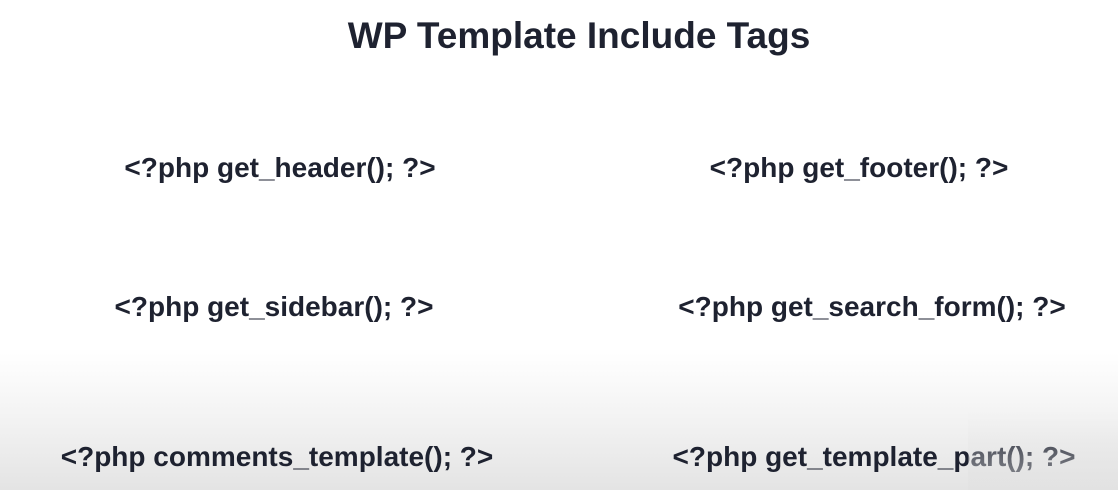 The height and width of the screenshot is (490, 1118). Describe the element at coordinates (277, 456) in the screenshot. I see `tag-comments-template: <?php comments_template(); ?>` at that location.